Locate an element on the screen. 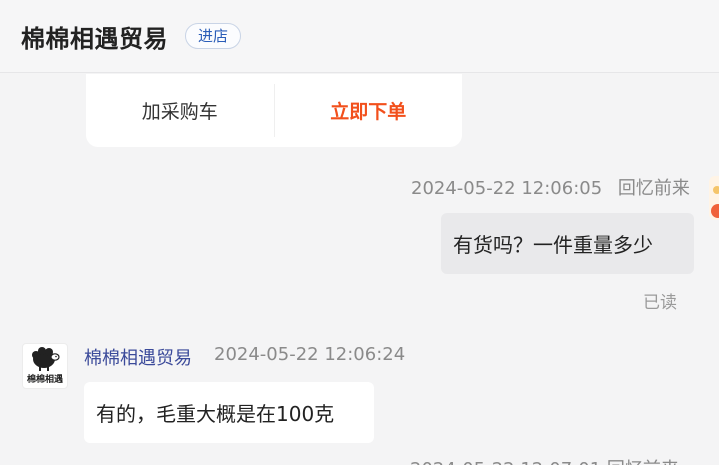  sheep-logo-icon: 棉棉相遇 is located at coordinates (45, 366).